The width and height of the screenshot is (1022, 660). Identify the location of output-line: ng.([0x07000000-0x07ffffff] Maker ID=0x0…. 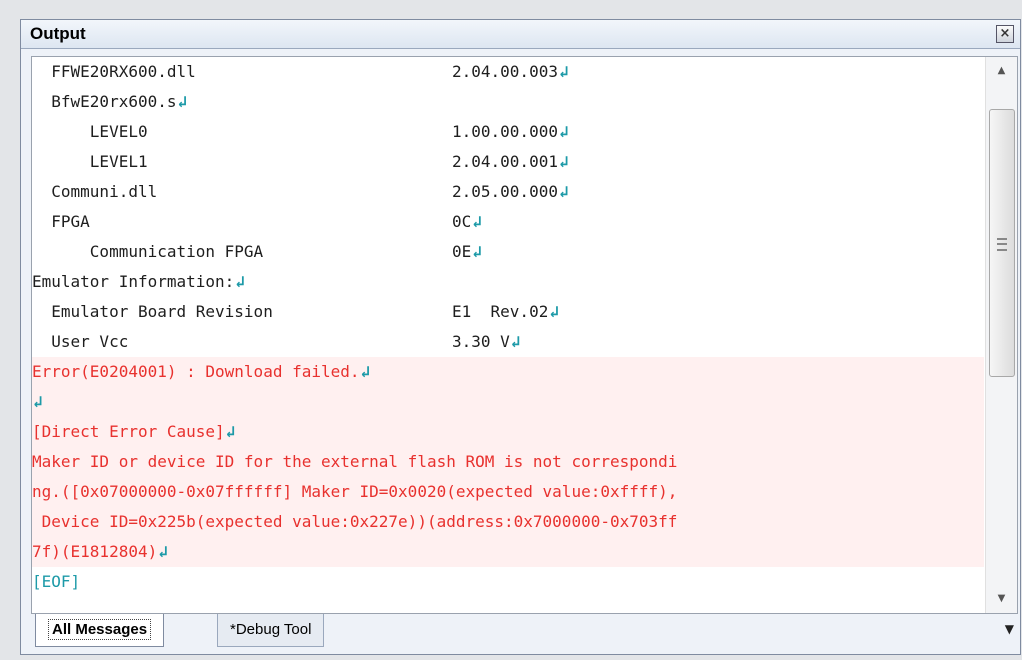
(508, 492).